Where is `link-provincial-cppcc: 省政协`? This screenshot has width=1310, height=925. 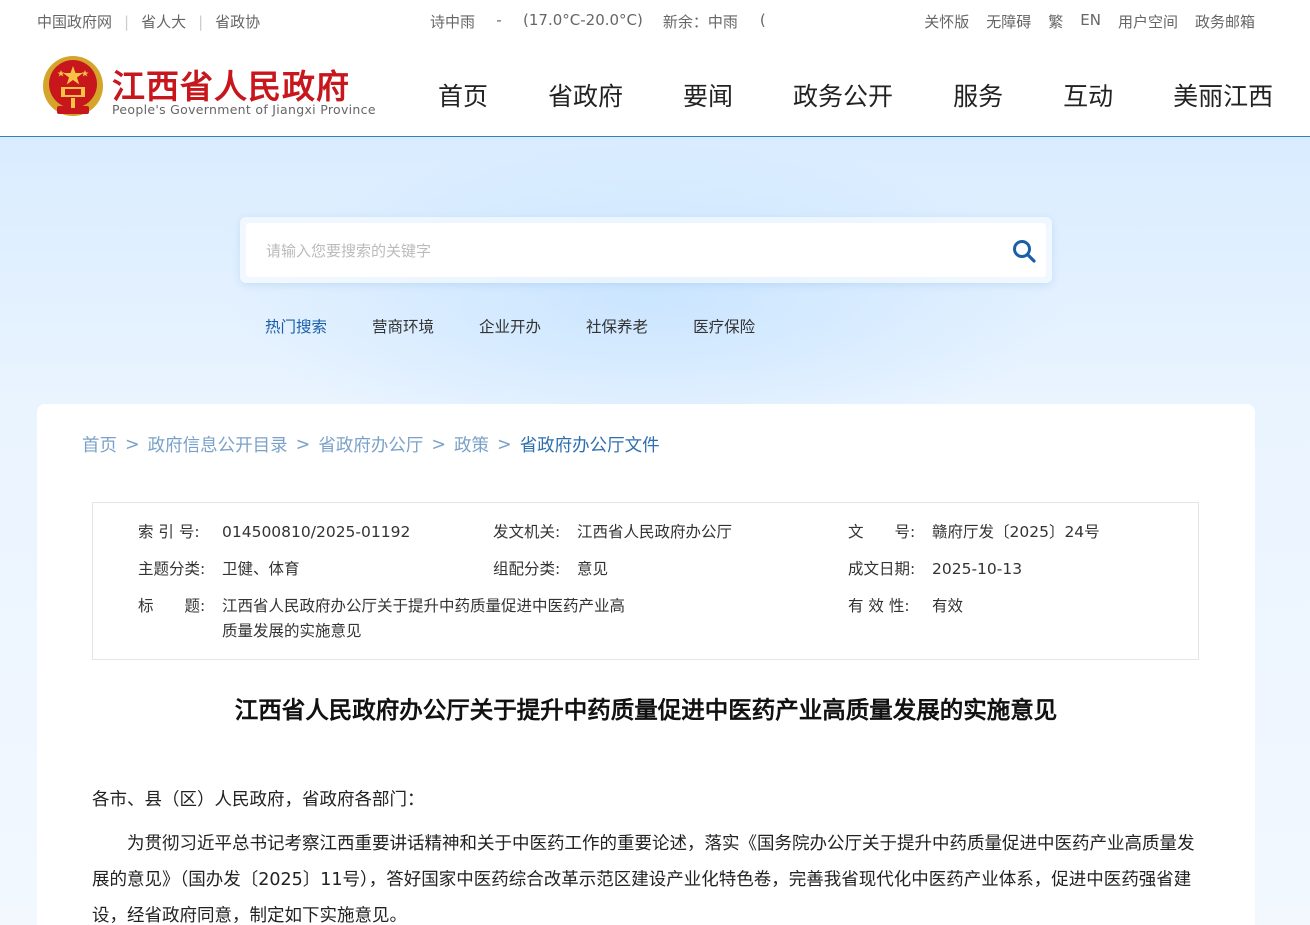 link-provincial-cppcc: 省政协 is located at coordinates (237, 21).